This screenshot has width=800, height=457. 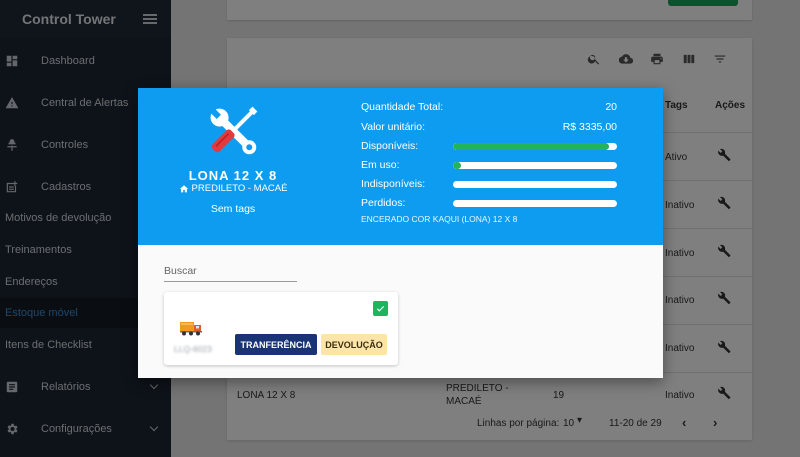 I want to click on modal-location: PREDILETO - MACAÉ, so click(x=233, y=188).